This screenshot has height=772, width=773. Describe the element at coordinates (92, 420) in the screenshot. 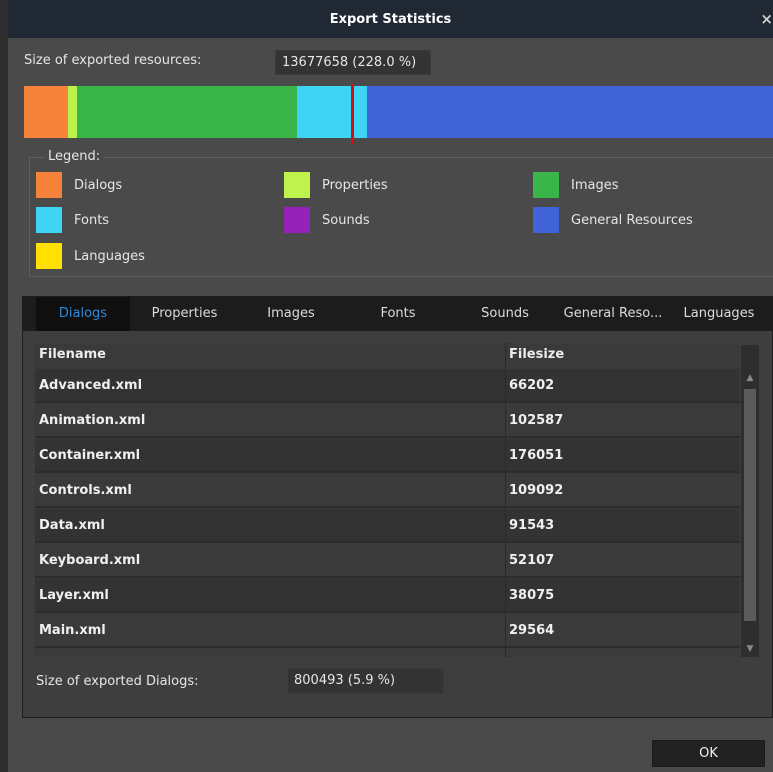

I see `filename-cell: Animation.xml` at that location.